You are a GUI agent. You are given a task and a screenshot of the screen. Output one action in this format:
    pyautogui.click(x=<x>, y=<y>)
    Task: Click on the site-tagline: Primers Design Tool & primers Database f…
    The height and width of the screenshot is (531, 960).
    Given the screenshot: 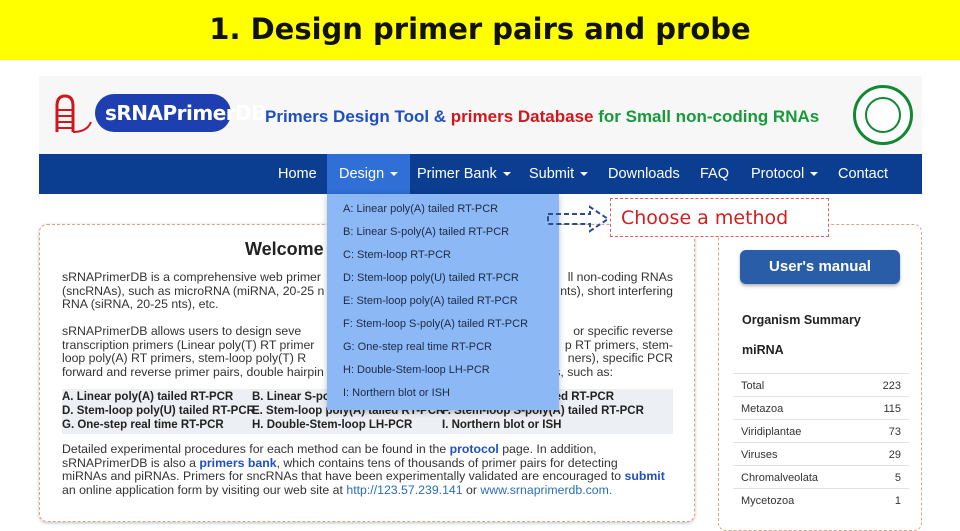 What is the action you would take?
    pyautogui.click(x=542, y=117)
    